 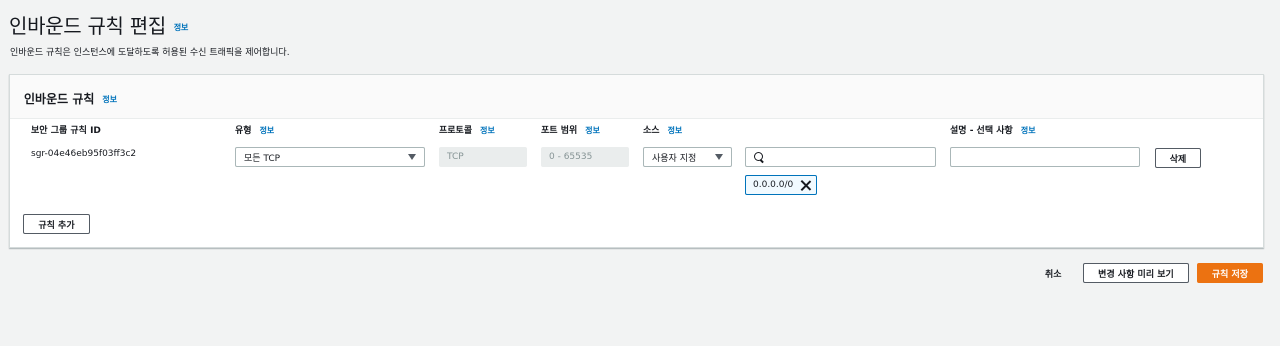 I want to click on port-range-field: 0 - 65535, so click(x=585, y=157).